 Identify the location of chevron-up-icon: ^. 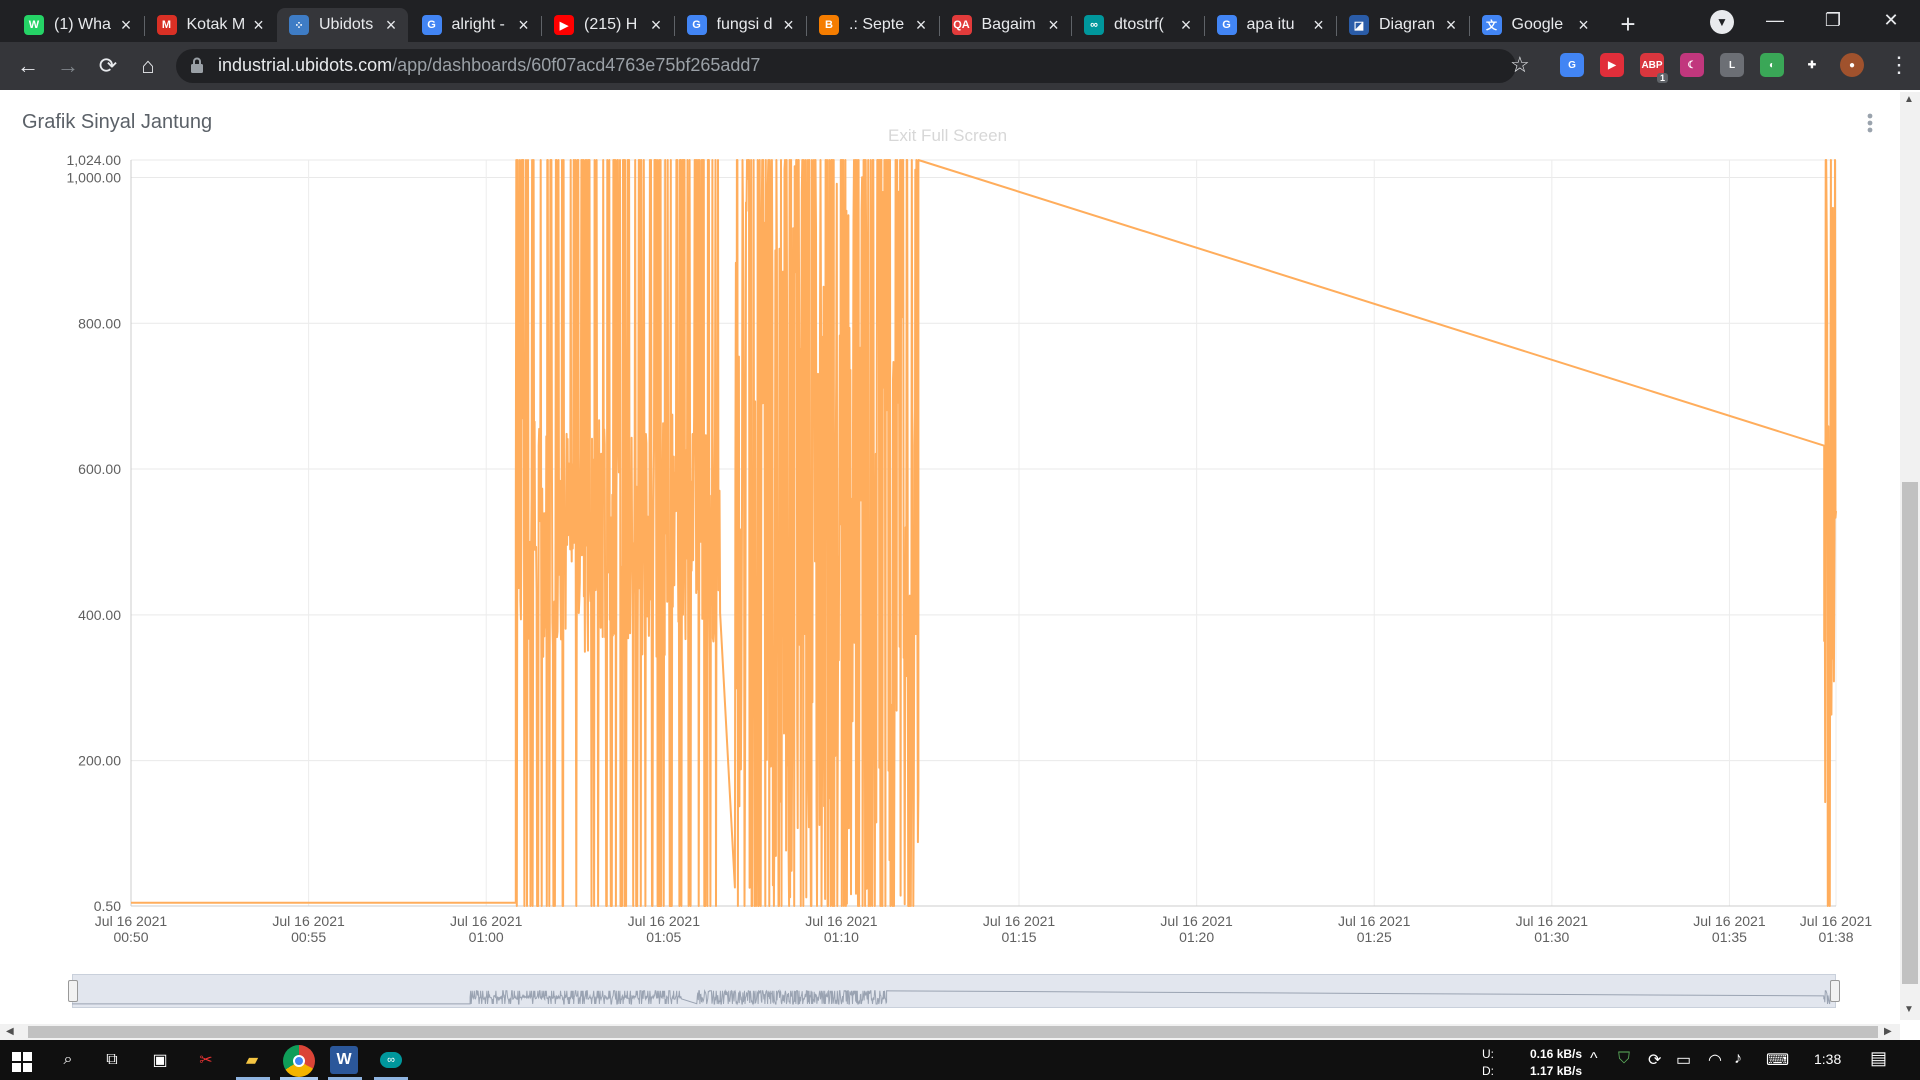
(1594, 1059).